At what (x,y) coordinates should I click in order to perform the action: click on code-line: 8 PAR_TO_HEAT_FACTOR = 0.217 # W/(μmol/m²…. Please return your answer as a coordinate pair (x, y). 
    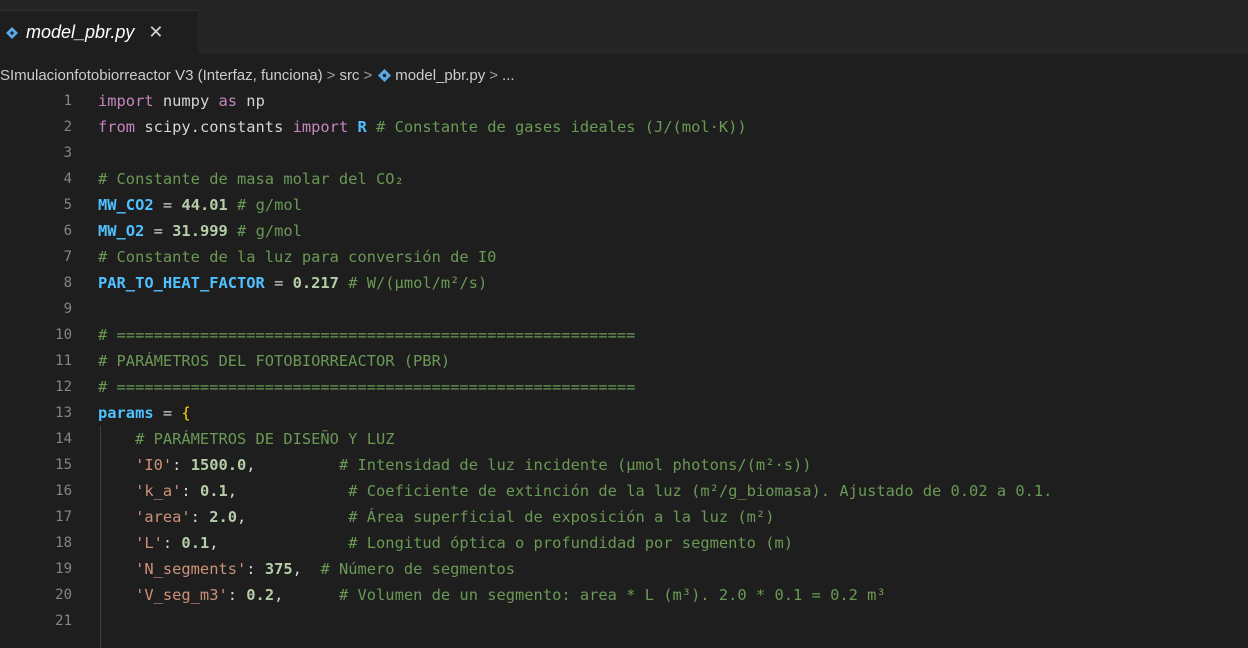
    Looking at the image, I should click on (624, 283).